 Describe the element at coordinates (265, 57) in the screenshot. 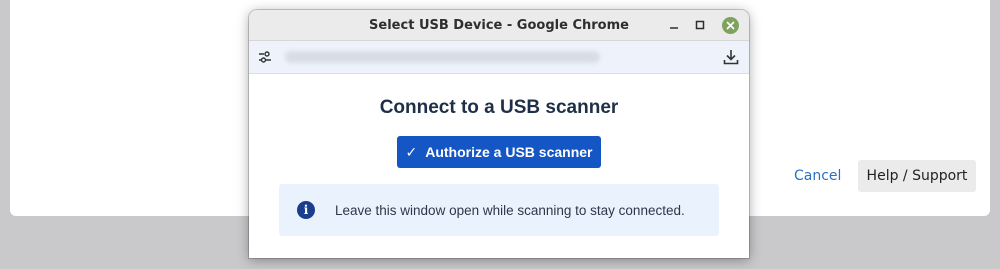

I see `site-settings-icon` at that location.